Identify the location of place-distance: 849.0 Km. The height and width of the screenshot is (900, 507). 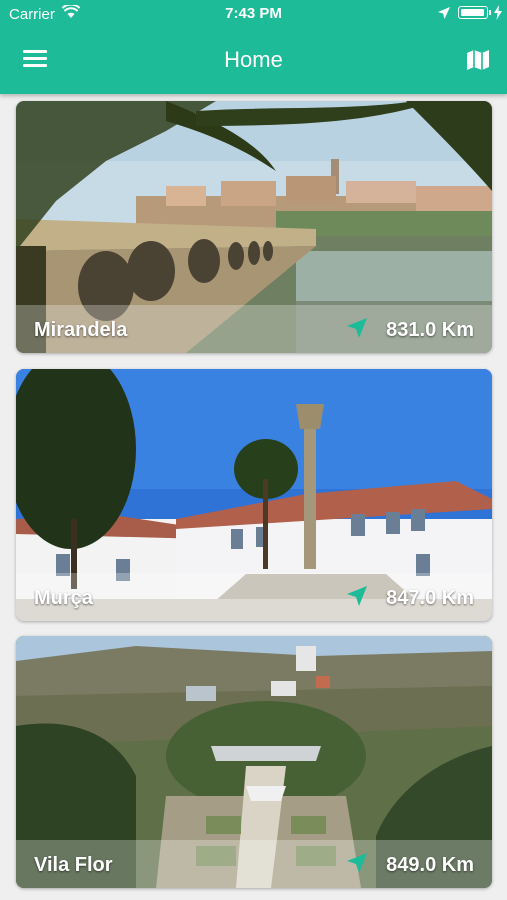
(430, 865).